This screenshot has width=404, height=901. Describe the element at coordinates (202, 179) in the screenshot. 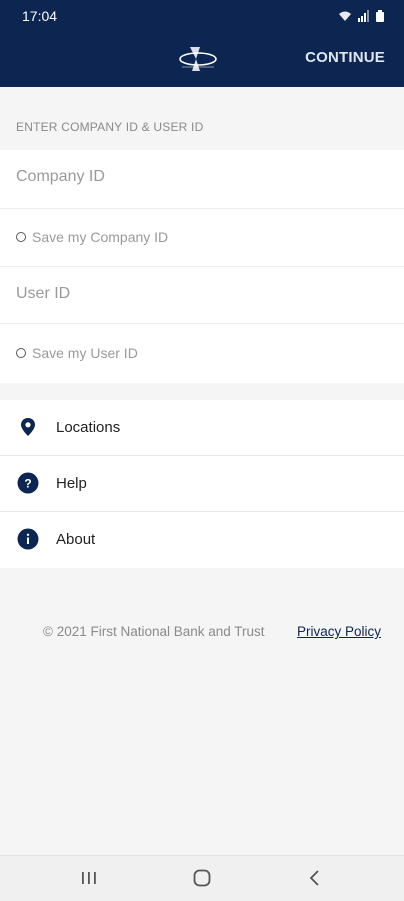

I see `company-id-row: Company ID` at that location.